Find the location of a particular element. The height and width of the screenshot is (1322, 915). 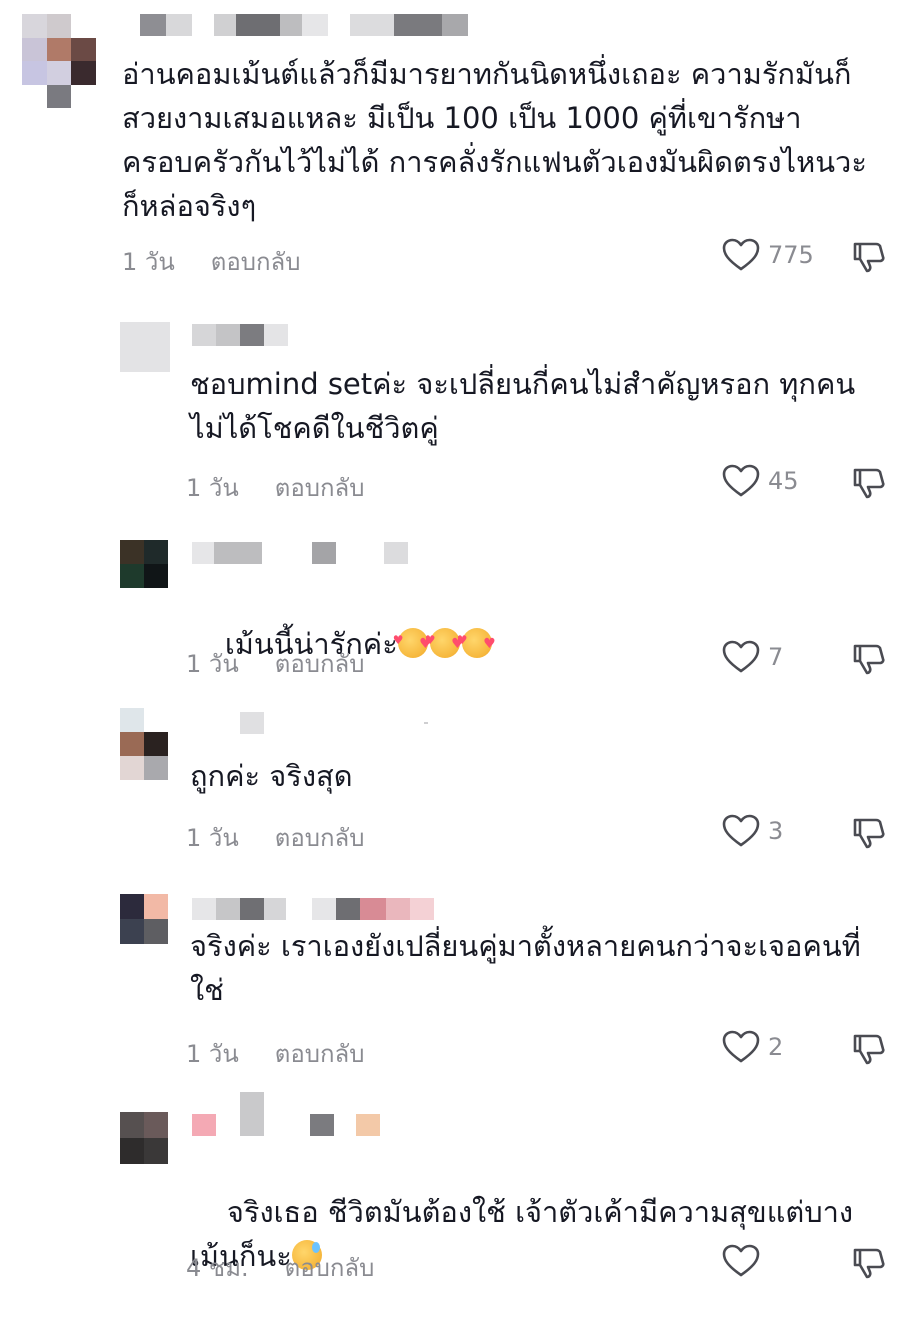

like-button: 775 is located at coordinates (768, 255).